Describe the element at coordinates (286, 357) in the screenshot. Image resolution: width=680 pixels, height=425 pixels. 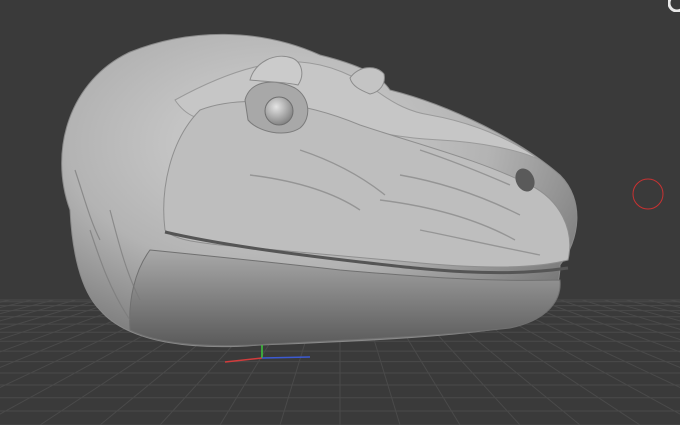
I see `axis-z` at that location.